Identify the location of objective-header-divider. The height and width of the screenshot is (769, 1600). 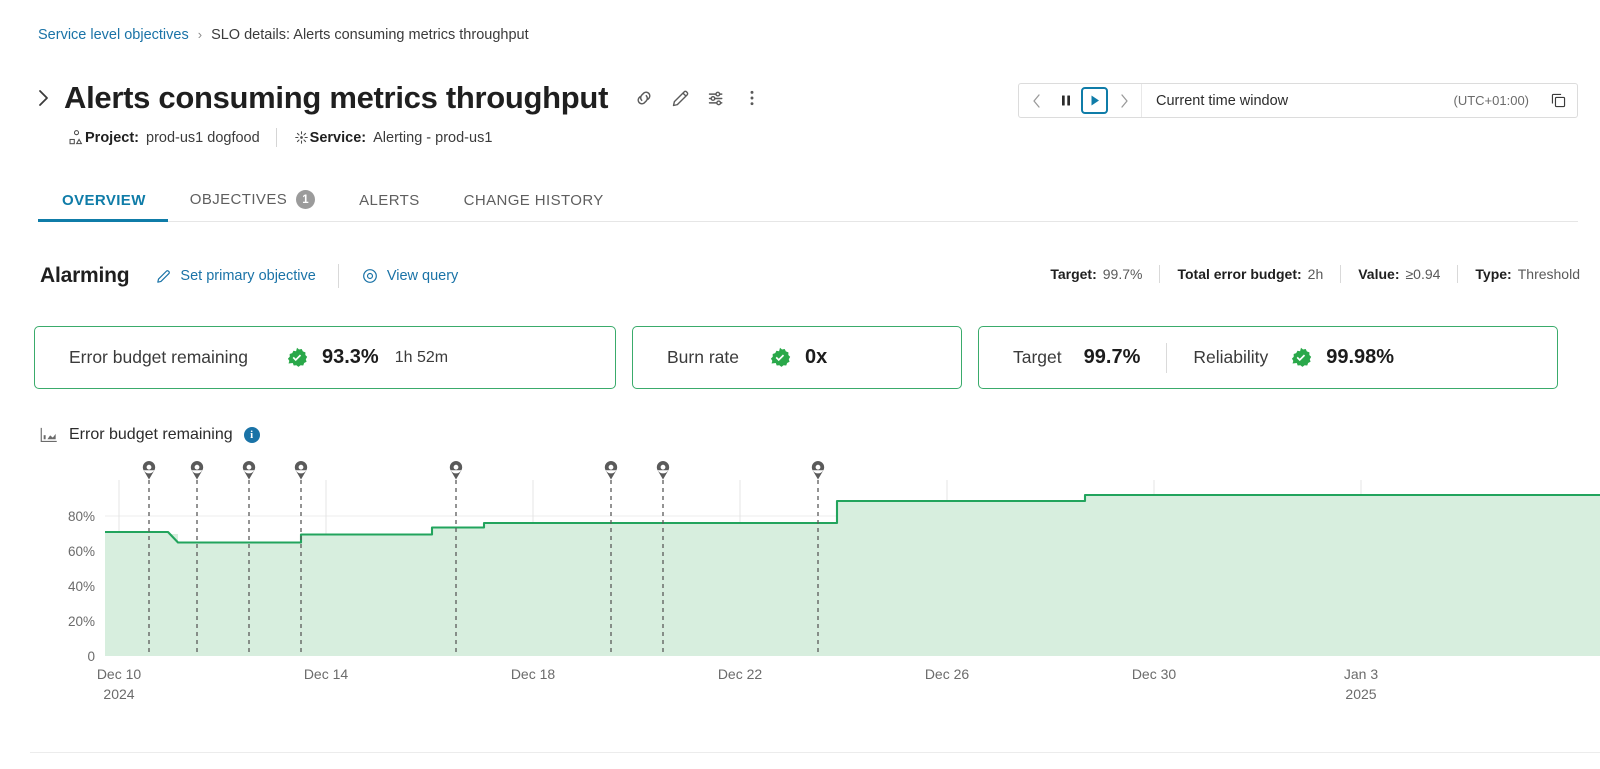
(338, 276).